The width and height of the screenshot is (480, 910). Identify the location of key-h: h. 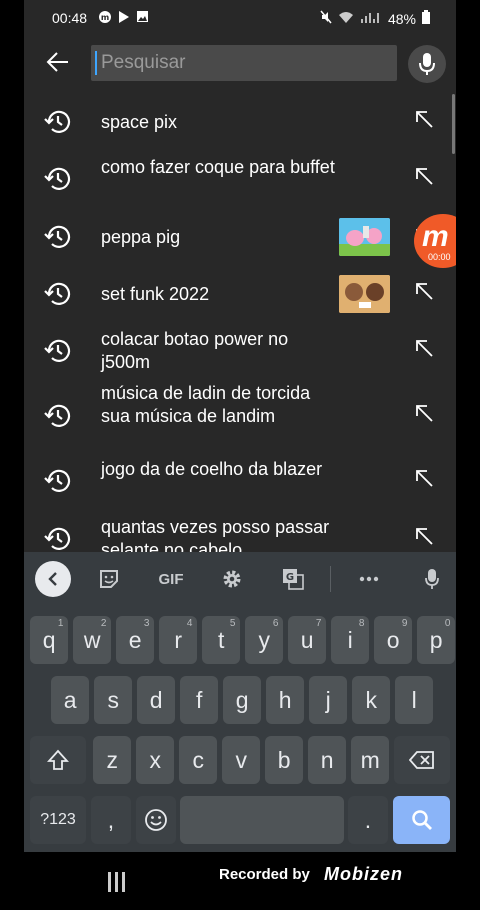
(285, 700).